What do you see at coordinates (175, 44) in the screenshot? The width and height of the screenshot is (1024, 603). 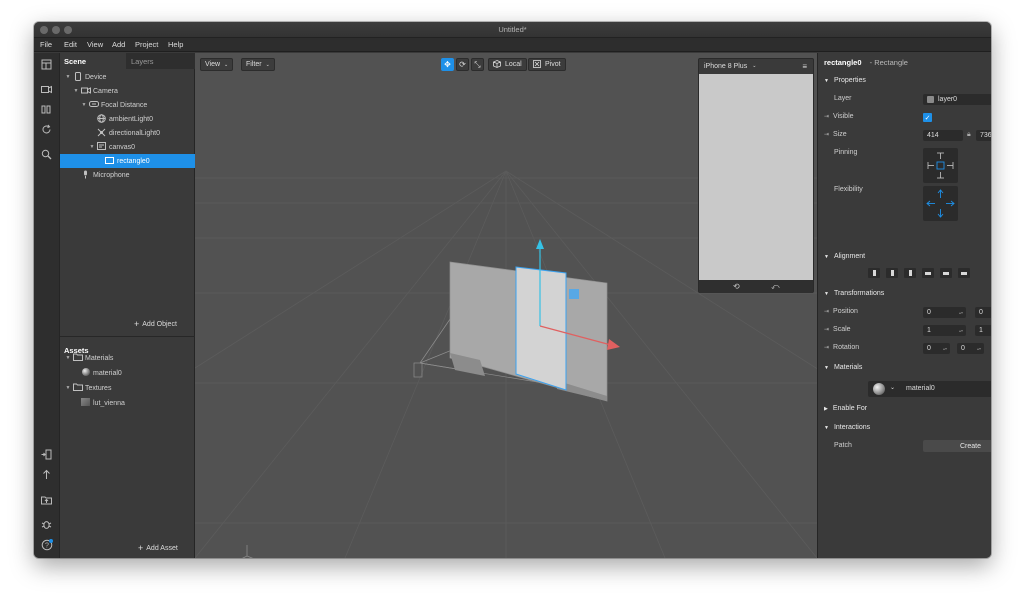 I see `menu-help: Help` at bounding box center [175, 44].